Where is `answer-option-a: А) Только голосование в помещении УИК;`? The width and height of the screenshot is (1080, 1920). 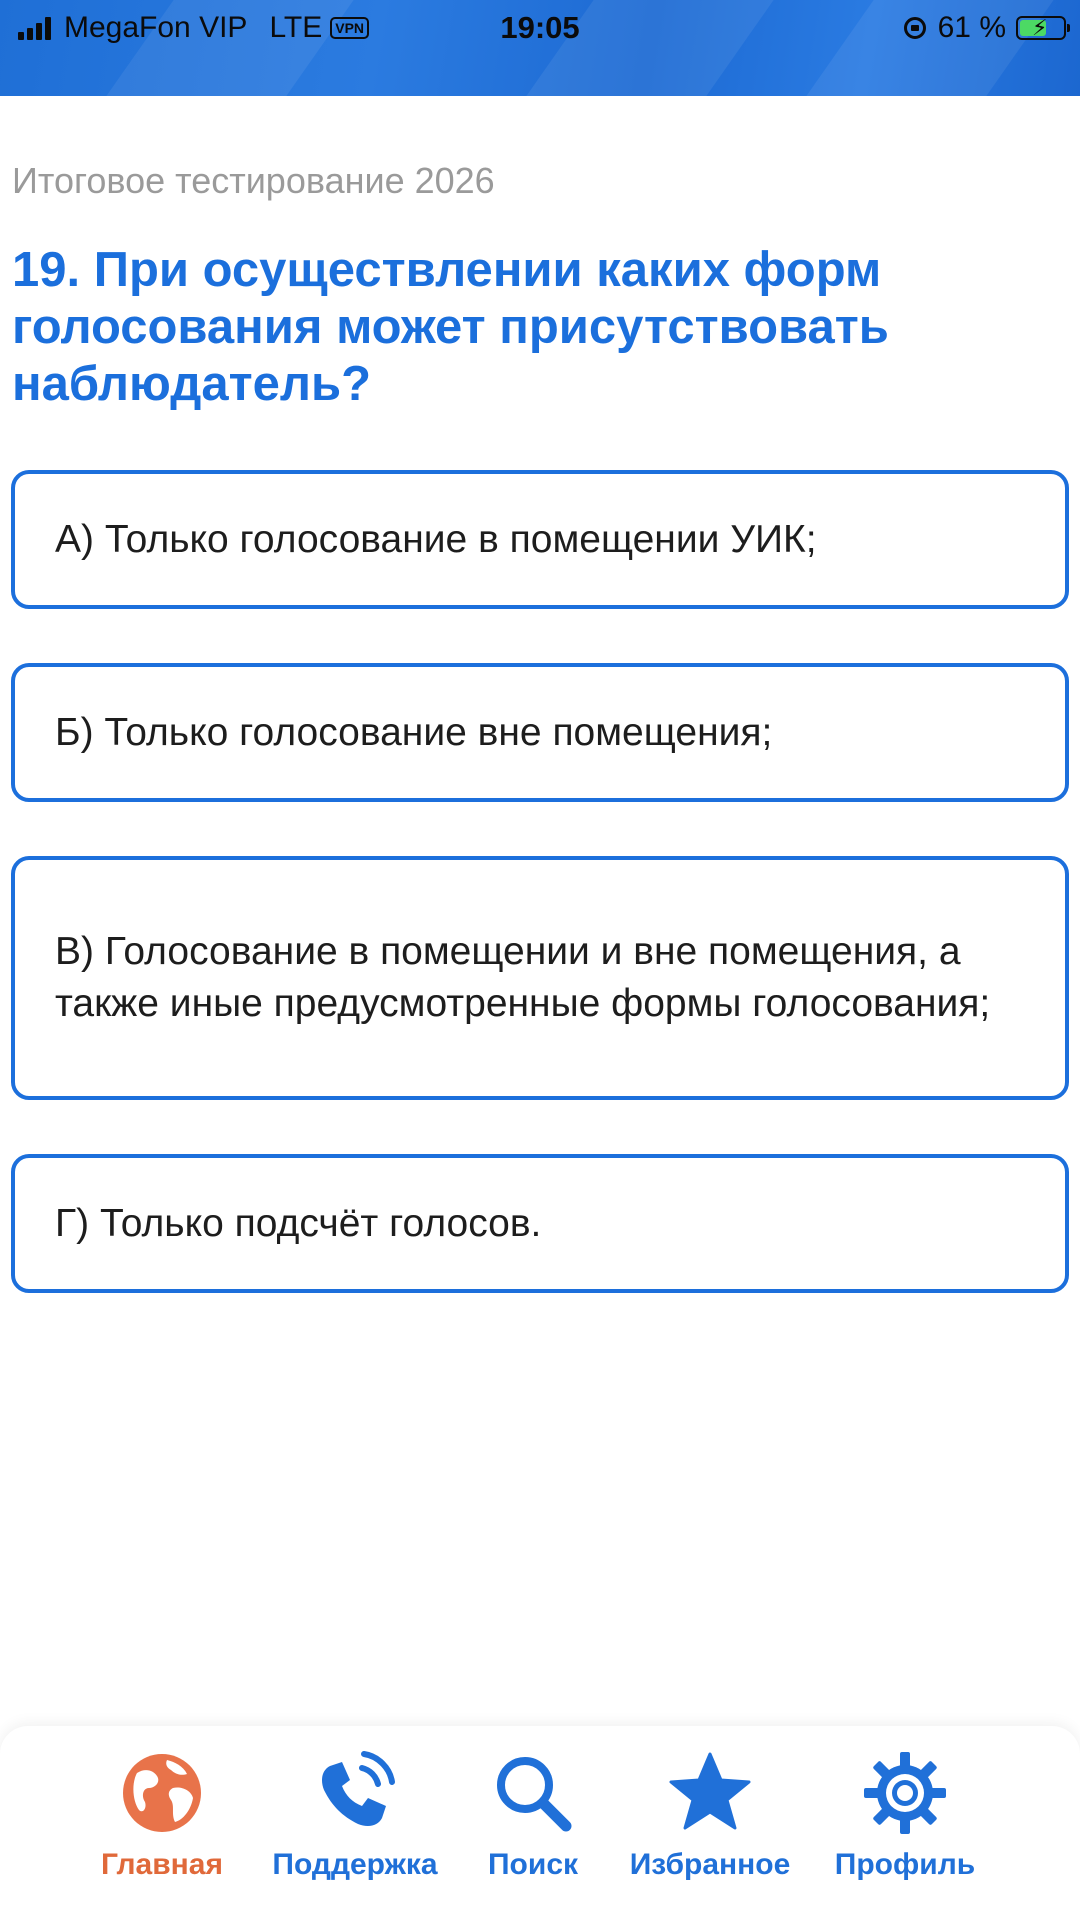
answer-option-a: А) Только голосование в помещении УИК; is located at coordinates (540, 539).